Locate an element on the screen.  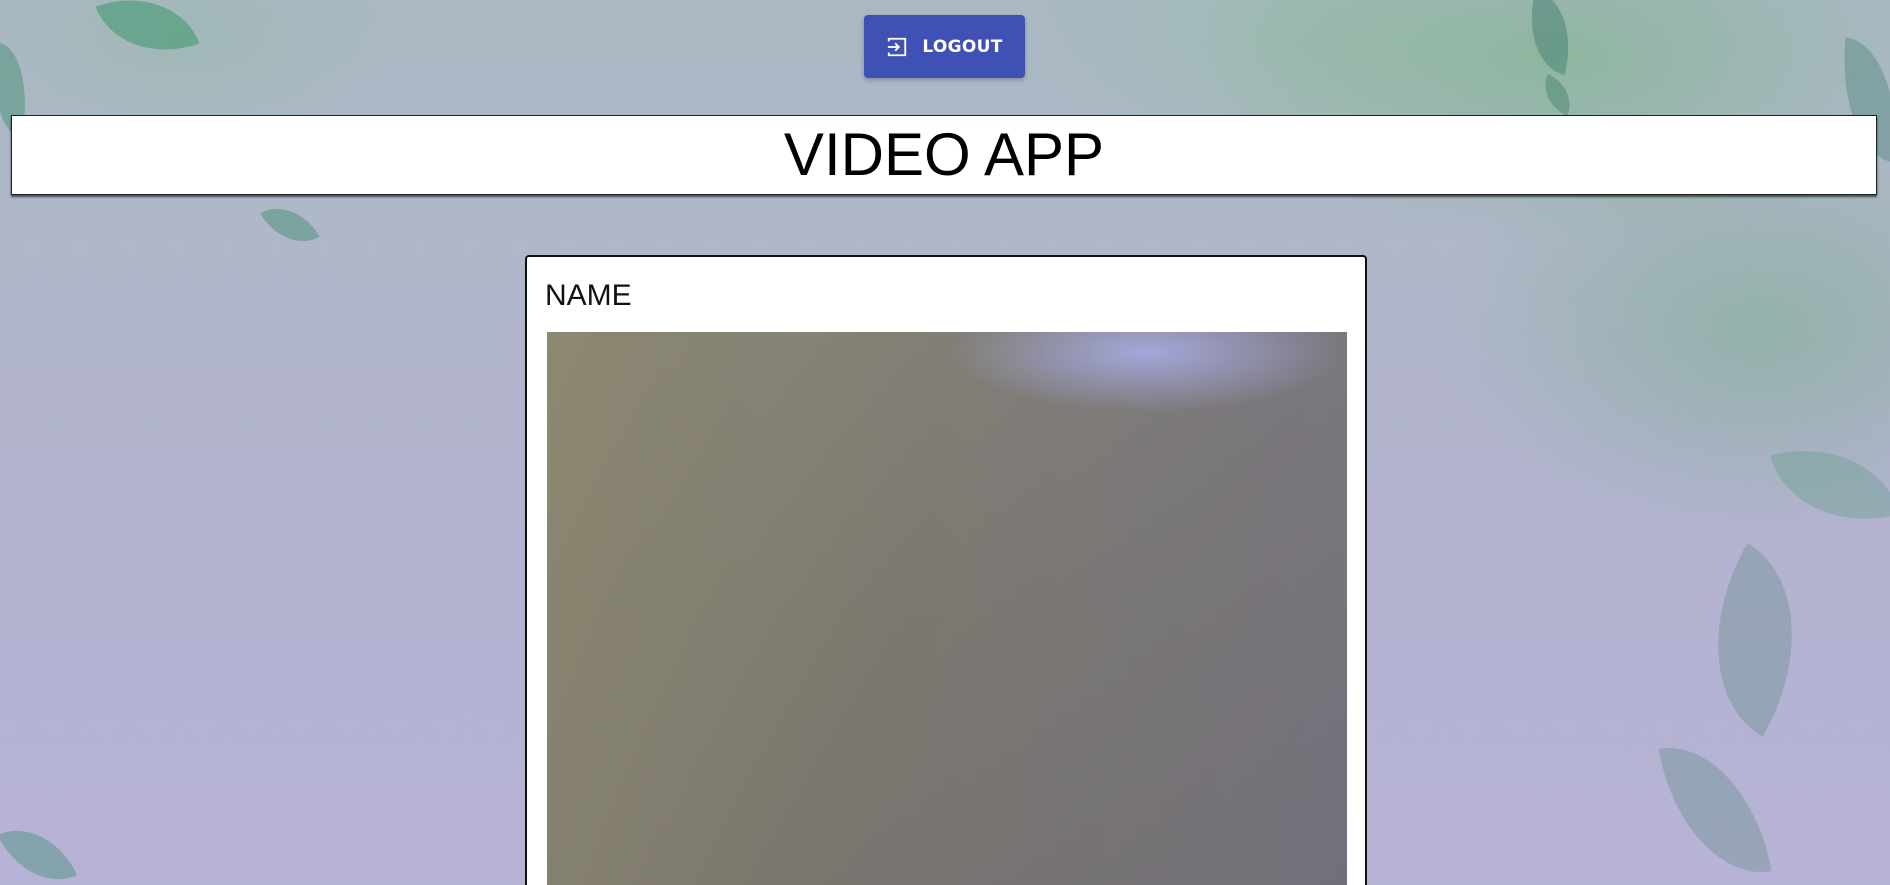
page-title: VIDEO APP is located at coordinates (944, 154).